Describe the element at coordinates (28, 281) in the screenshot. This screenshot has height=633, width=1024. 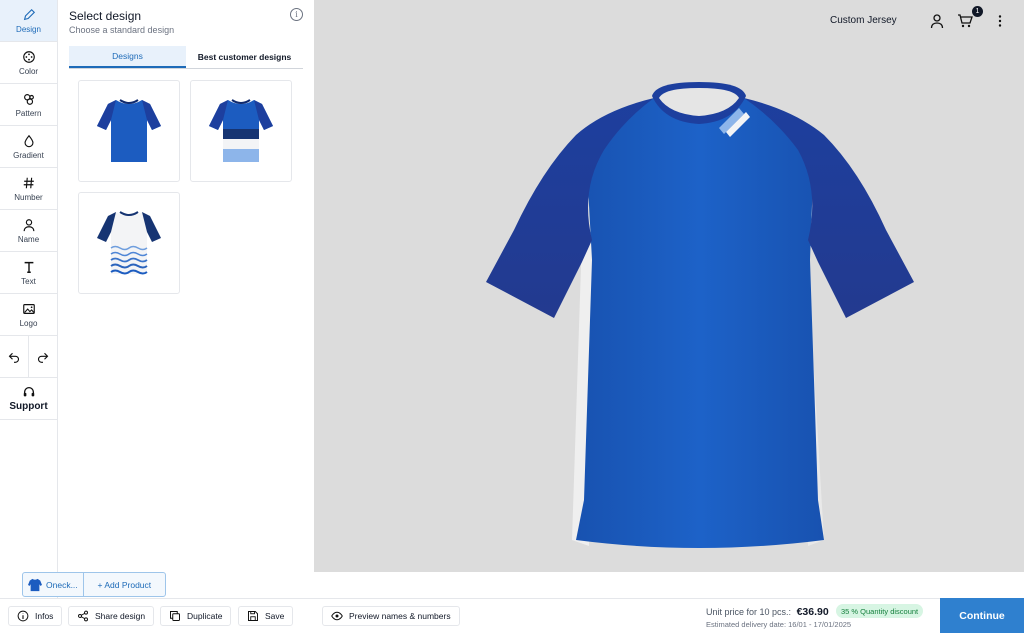
I see `rail-item-label: Text` at that location.